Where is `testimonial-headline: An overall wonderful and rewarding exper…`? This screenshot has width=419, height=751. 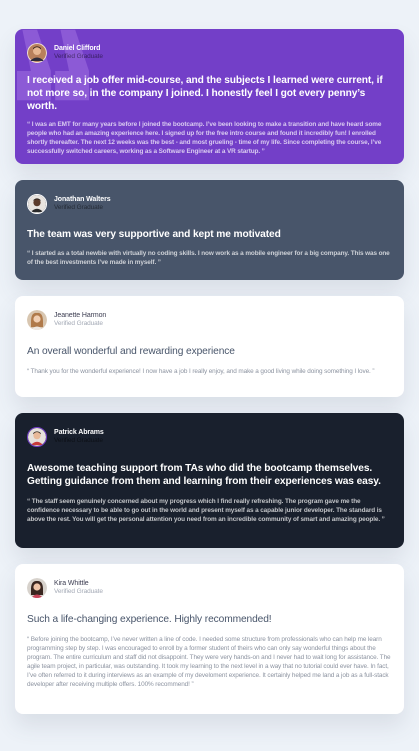
testimonial-headline: An overall wonderful and rewarding exper… is located at coordinates (131, 351).